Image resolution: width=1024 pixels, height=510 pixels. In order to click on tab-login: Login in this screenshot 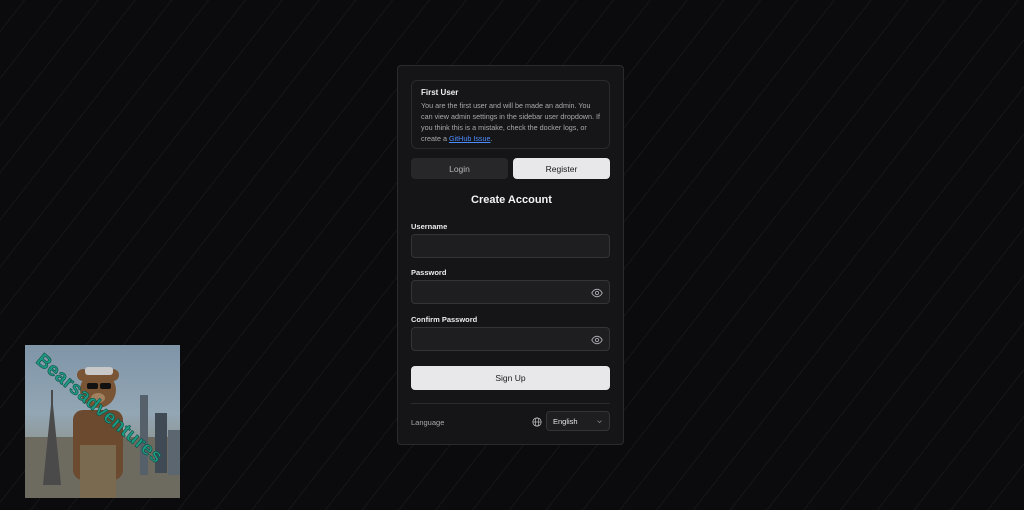, I will do `click(459, 168)`.